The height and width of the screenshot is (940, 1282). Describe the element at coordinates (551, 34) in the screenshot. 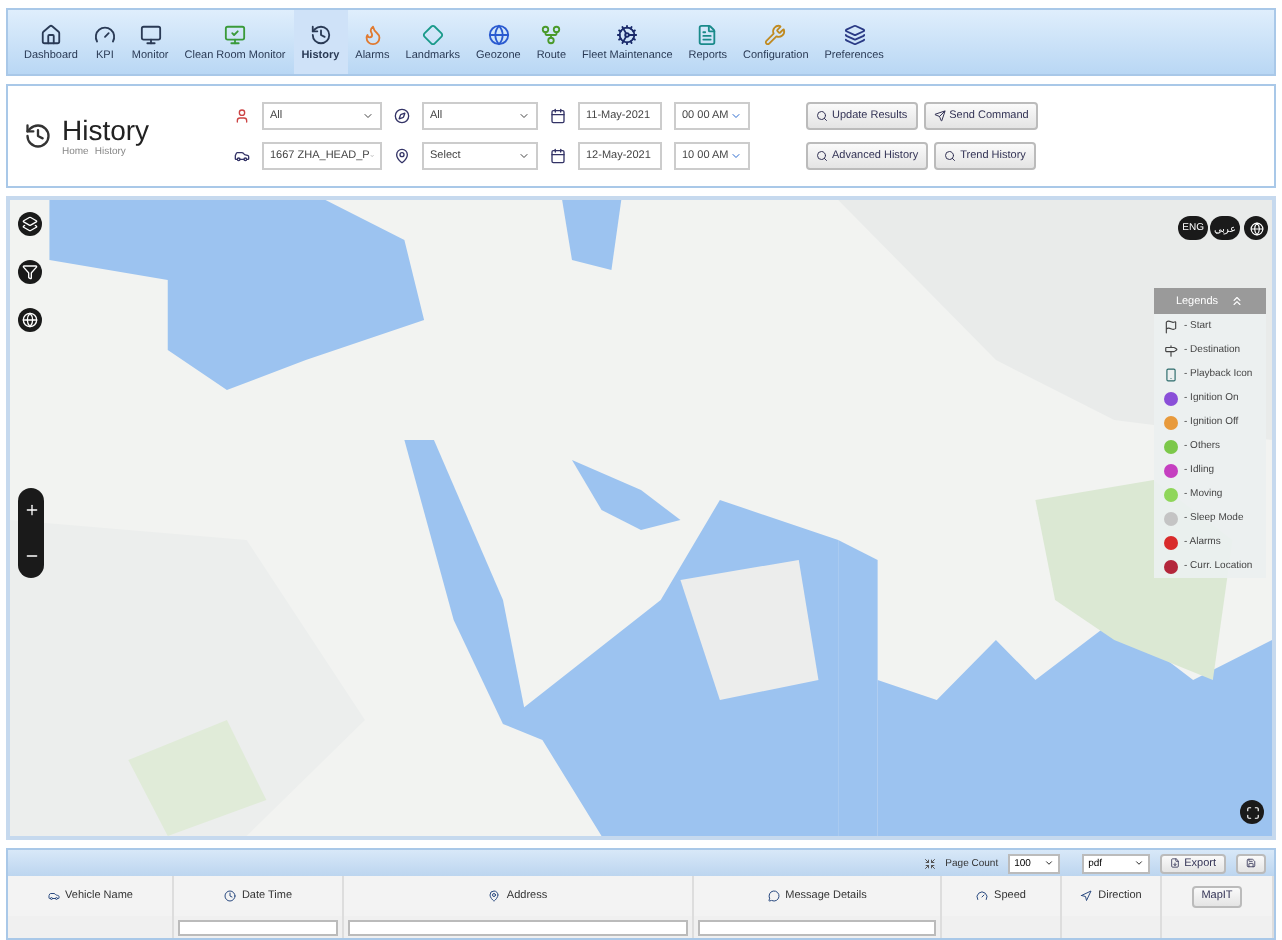

I see `fork-icon` at that location.